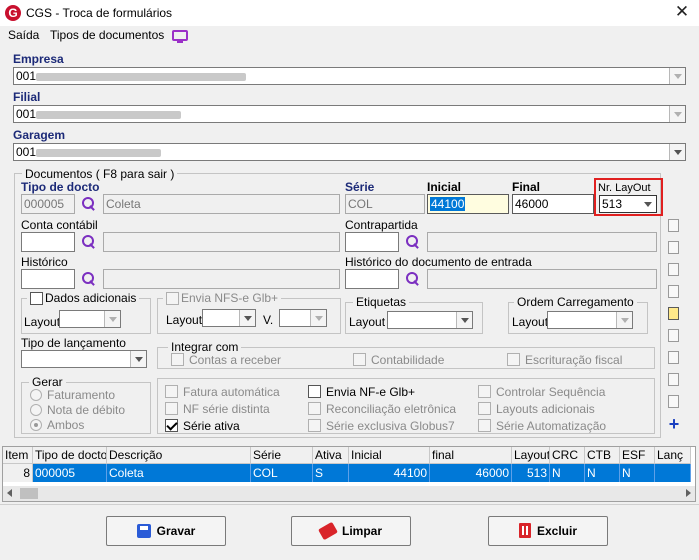  Describe the element at coordinates (349, 493) in the screenshot. I see `horizontal-scrollbar` at that location.